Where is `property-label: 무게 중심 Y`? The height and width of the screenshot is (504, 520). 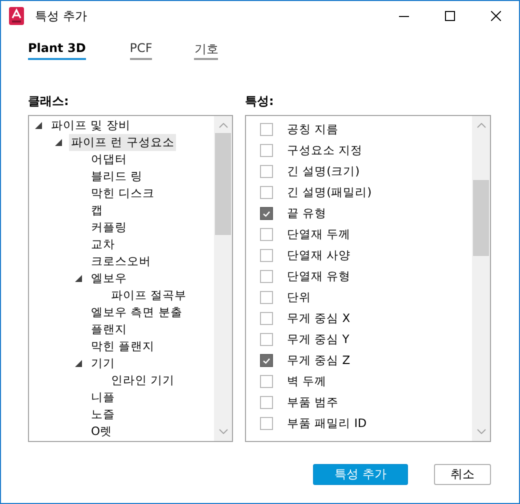
property-label: 무게 중심 Y is located at coordinates (318, 339).